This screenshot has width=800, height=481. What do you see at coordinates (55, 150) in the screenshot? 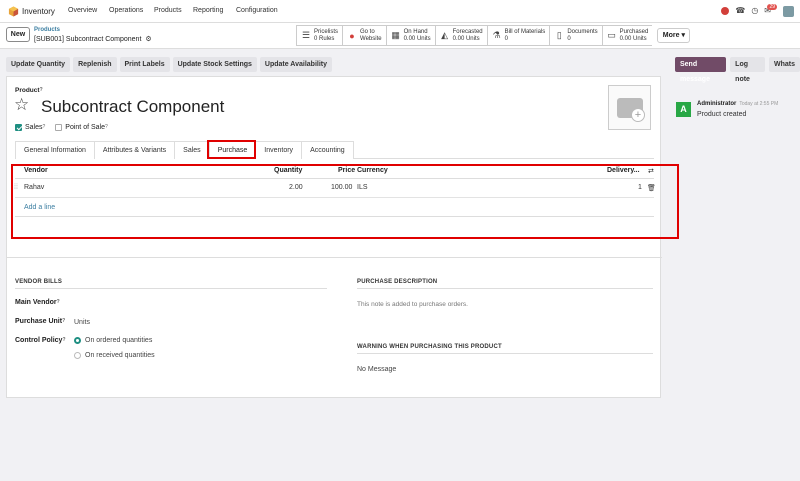
I see `tab-general-information: General Information` at bounding box center [55, 150].